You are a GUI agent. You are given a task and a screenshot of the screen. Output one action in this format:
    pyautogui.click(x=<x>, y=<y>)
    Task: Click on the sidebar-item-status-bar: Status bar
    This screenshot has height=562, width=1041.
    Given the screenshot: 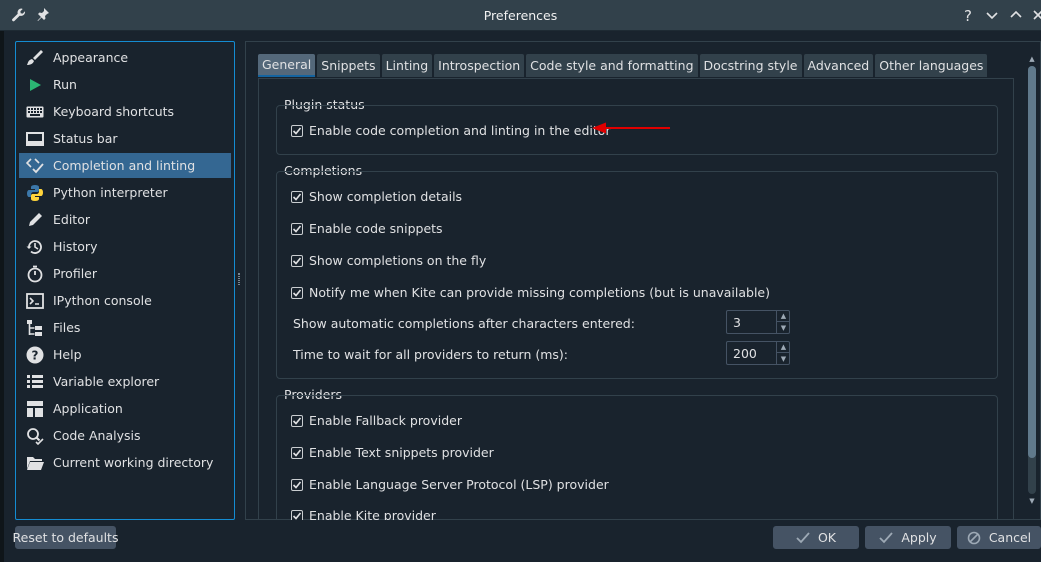 What is the action you would take?
    pyautogui.click(x=125, y=138)
    